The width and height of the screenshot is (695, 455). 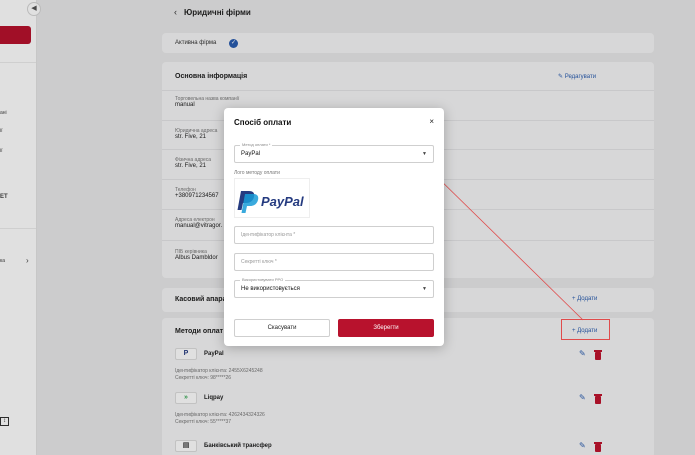 I want to click on svg-text: PayPal, so click(x=282, y=201).